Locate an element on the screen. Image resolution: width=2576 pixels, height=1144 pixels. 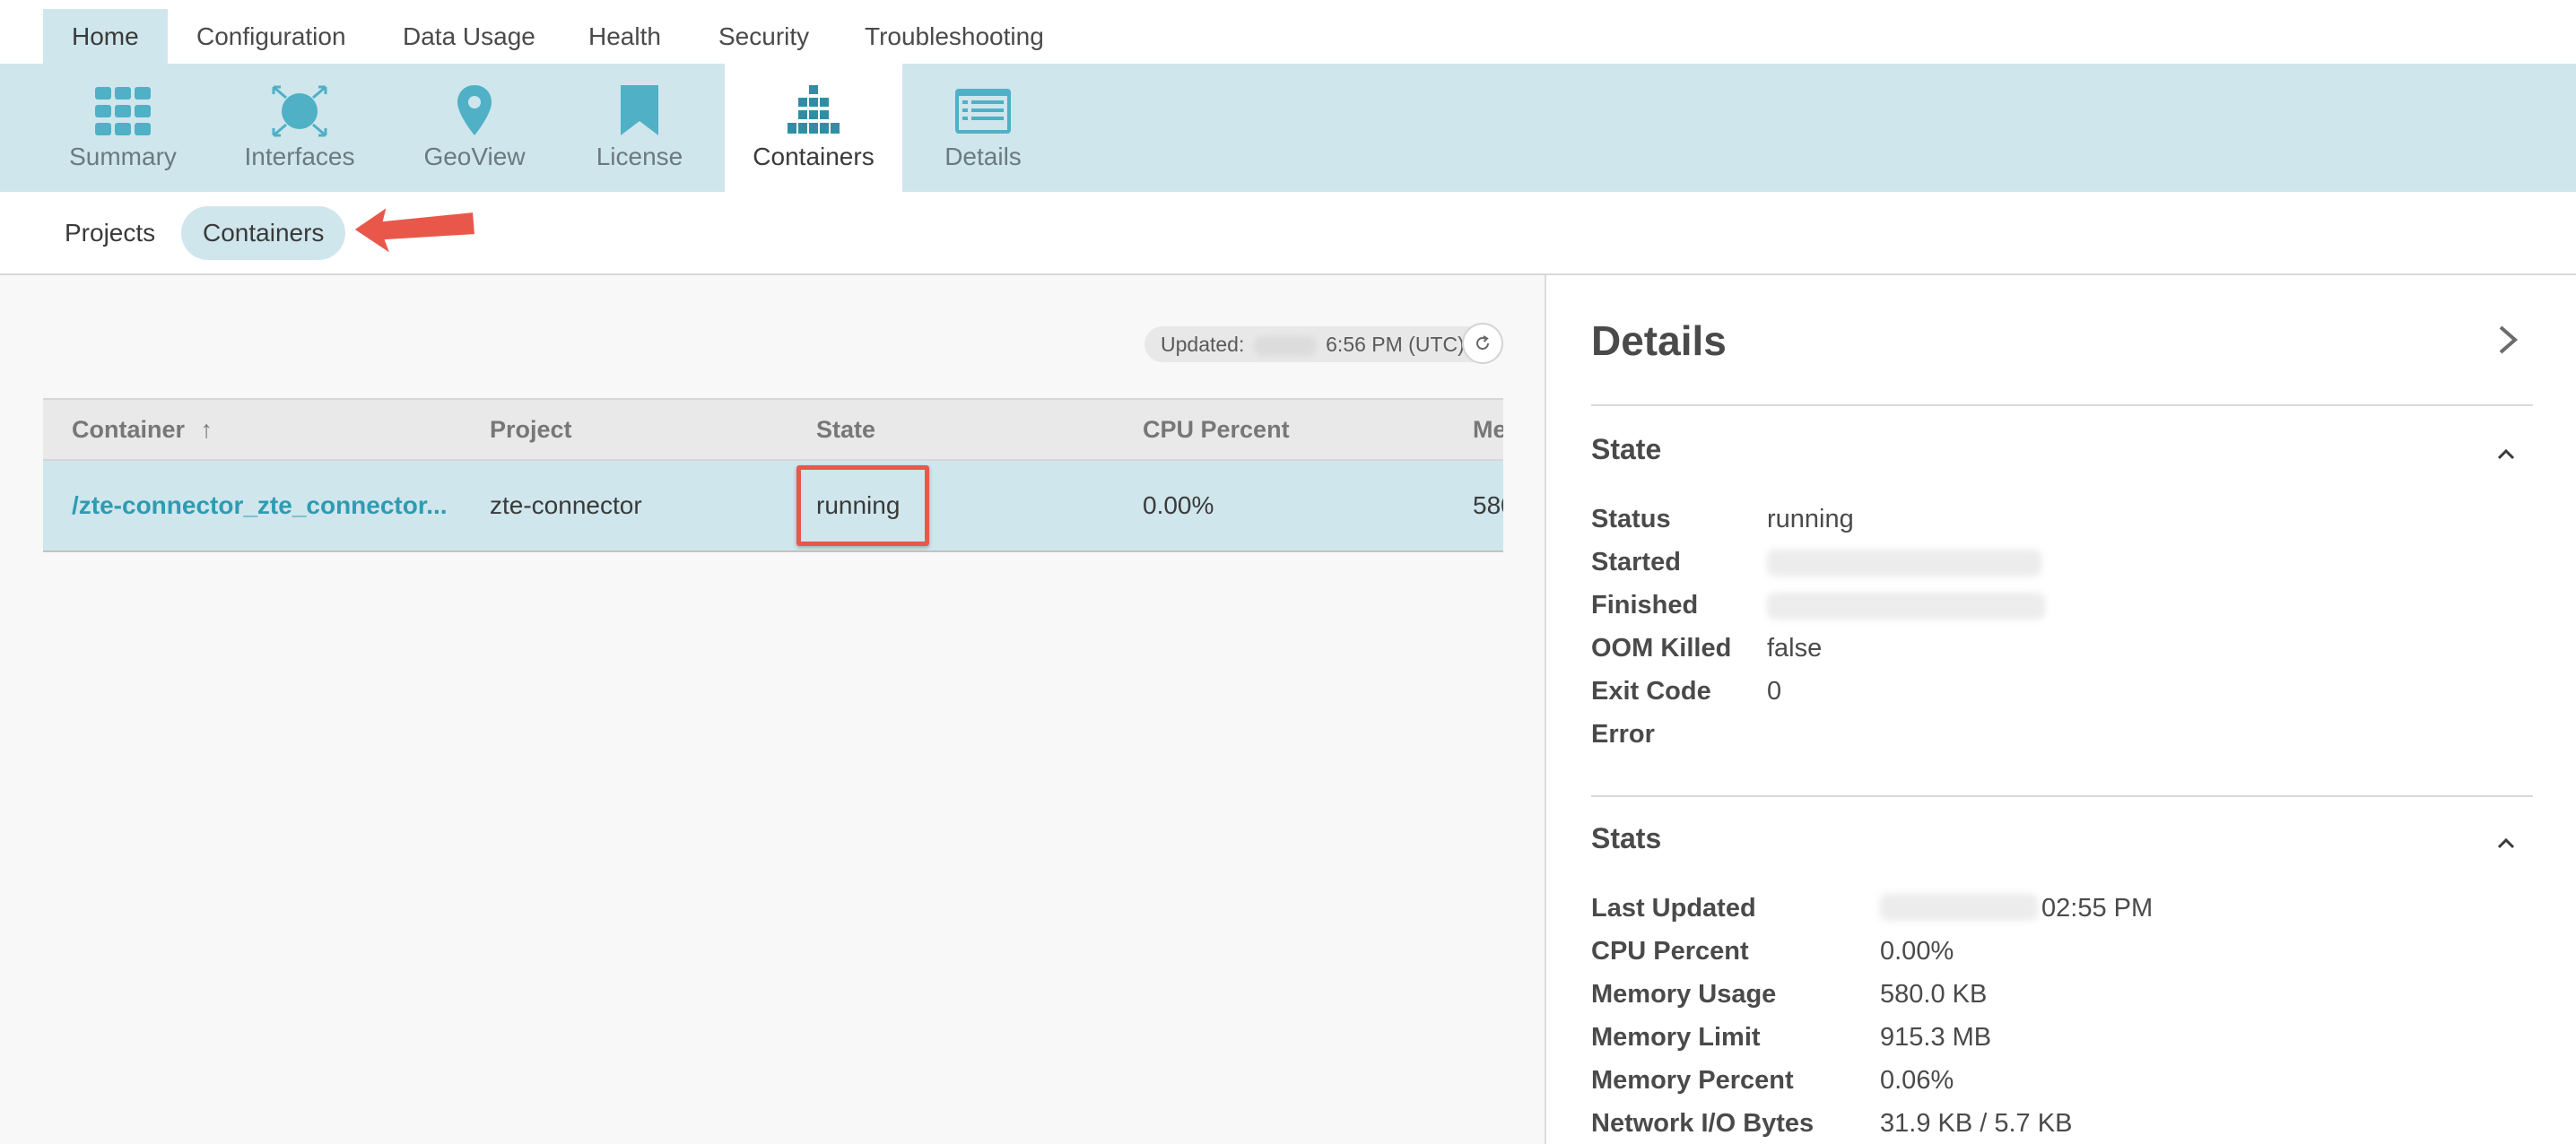
stats-label-memory-usage: Memory Usage is located at coordinates (1684, 994).